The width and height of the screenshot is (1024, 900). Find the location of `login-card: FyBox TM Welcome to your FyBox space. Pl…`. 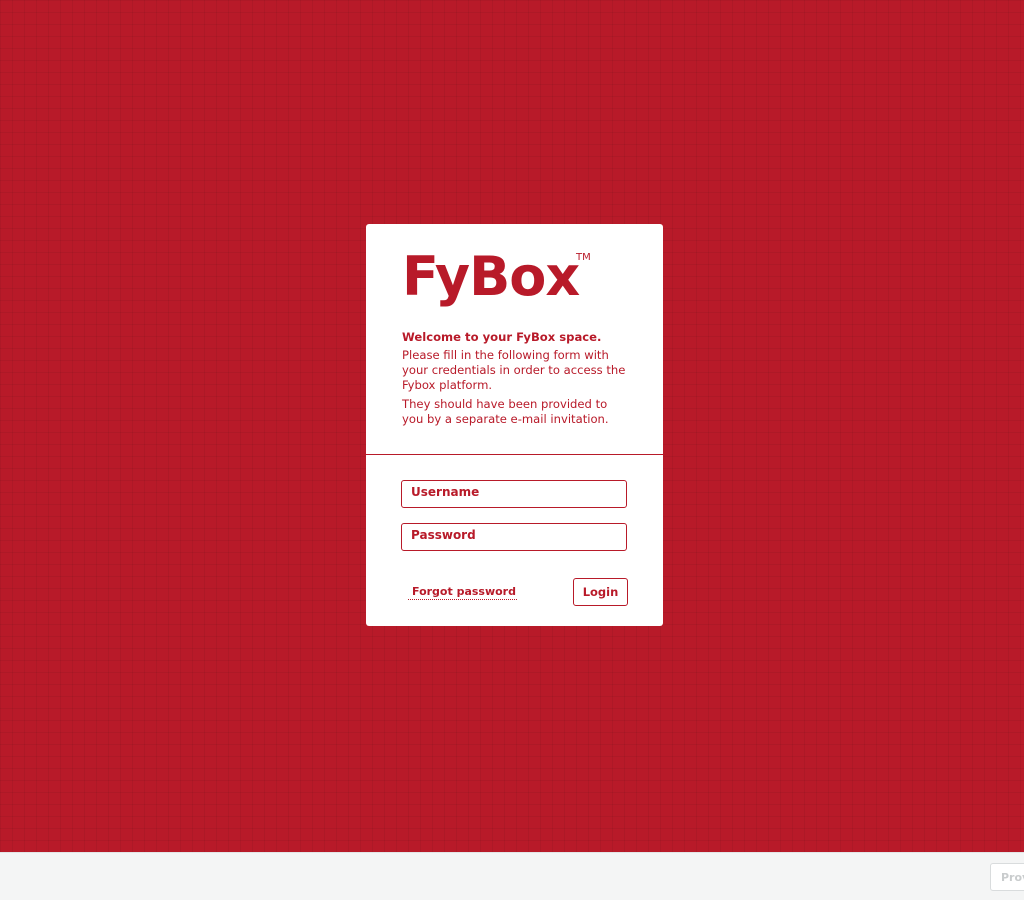

login-card: FyBox TM Welcome to your FyBox space. Pl… is located at coordinates (514, 425).